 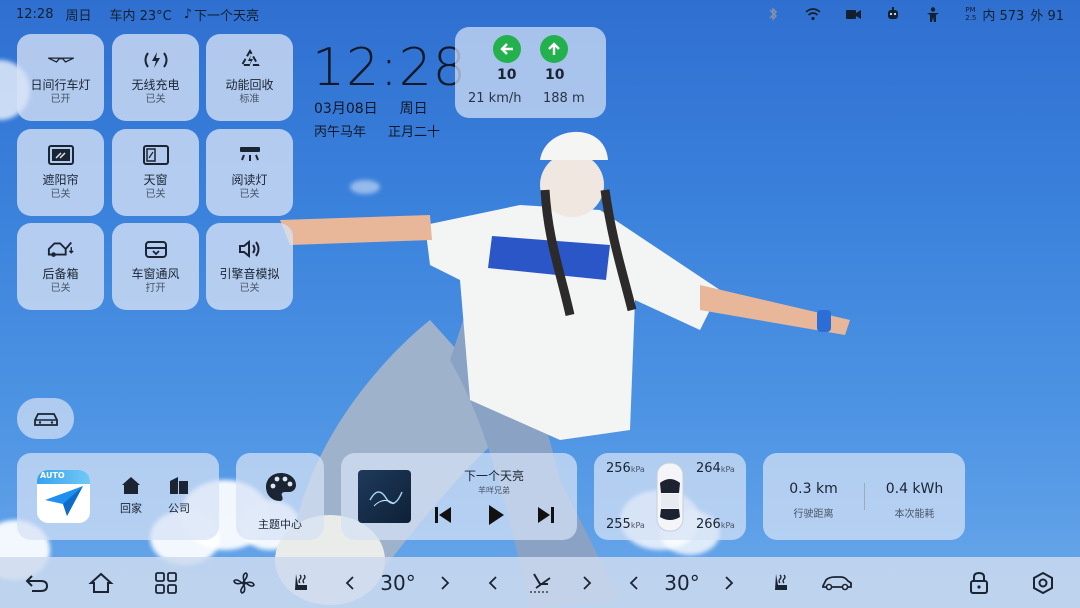 What do you see at coordinates (773, 14) in the screenshot?
I see `bluetooth-icon` at bounding box center [773, 14].